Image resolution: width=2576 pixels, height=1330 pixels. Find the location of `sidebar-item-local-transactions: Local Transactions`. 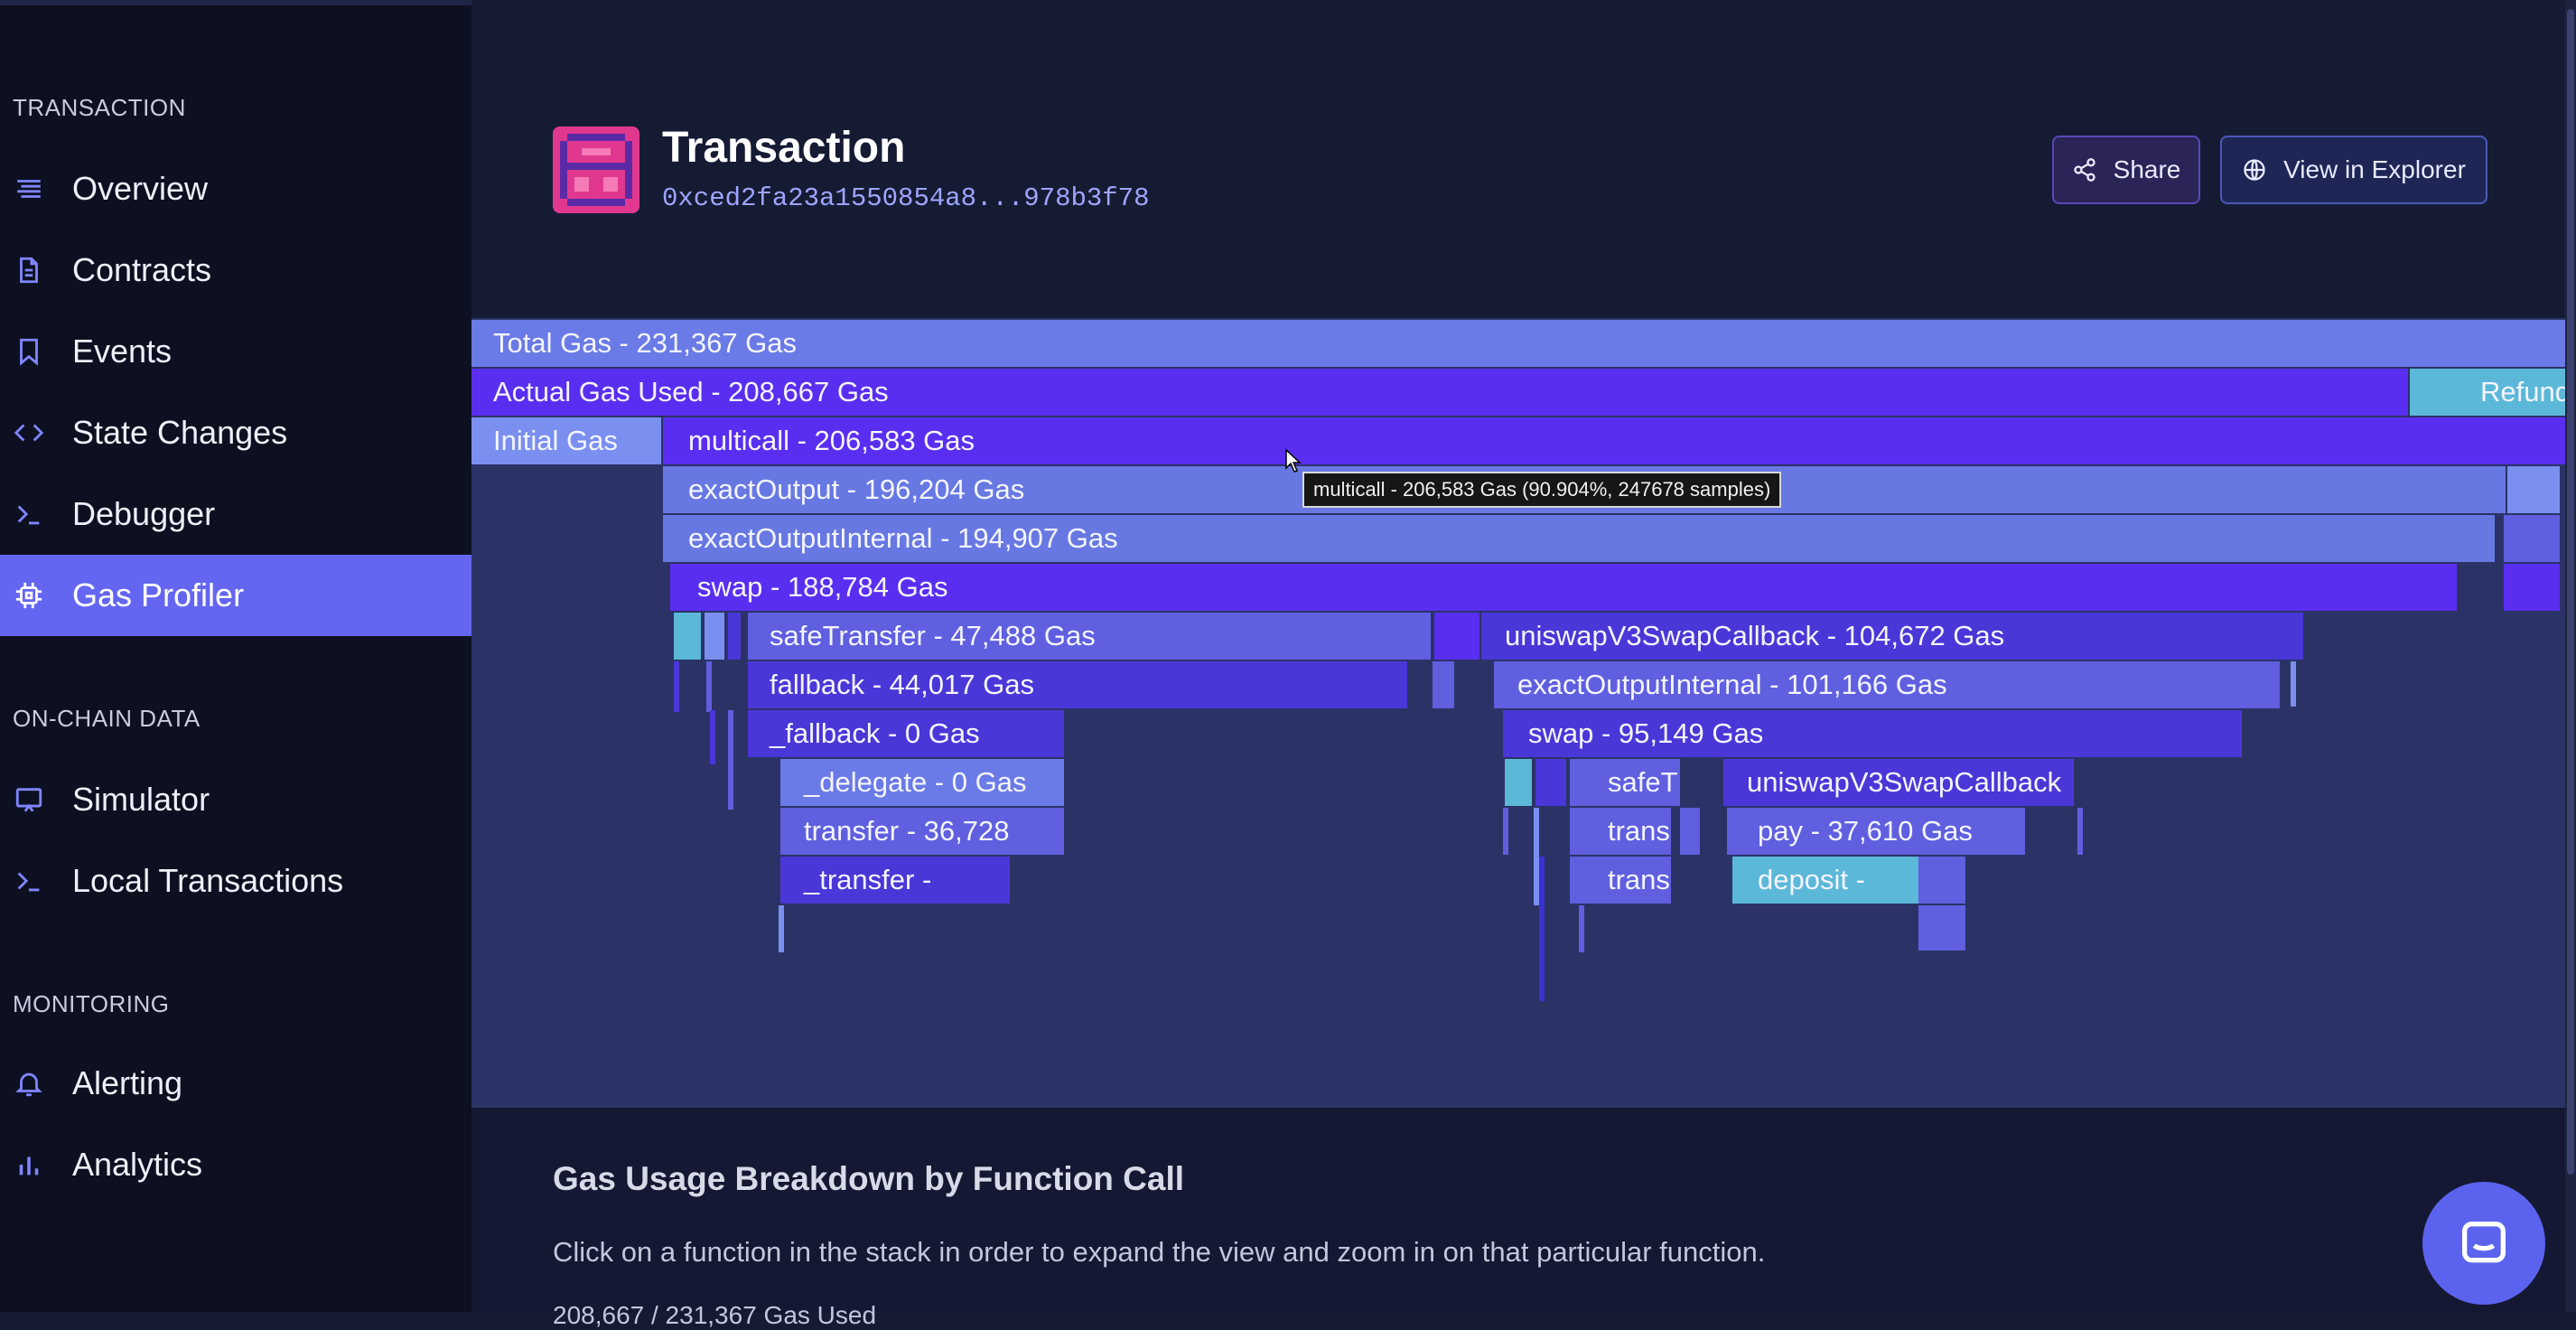

sidebar-item-local-transactions: Local Transactions is located at coordinates (236, 881).